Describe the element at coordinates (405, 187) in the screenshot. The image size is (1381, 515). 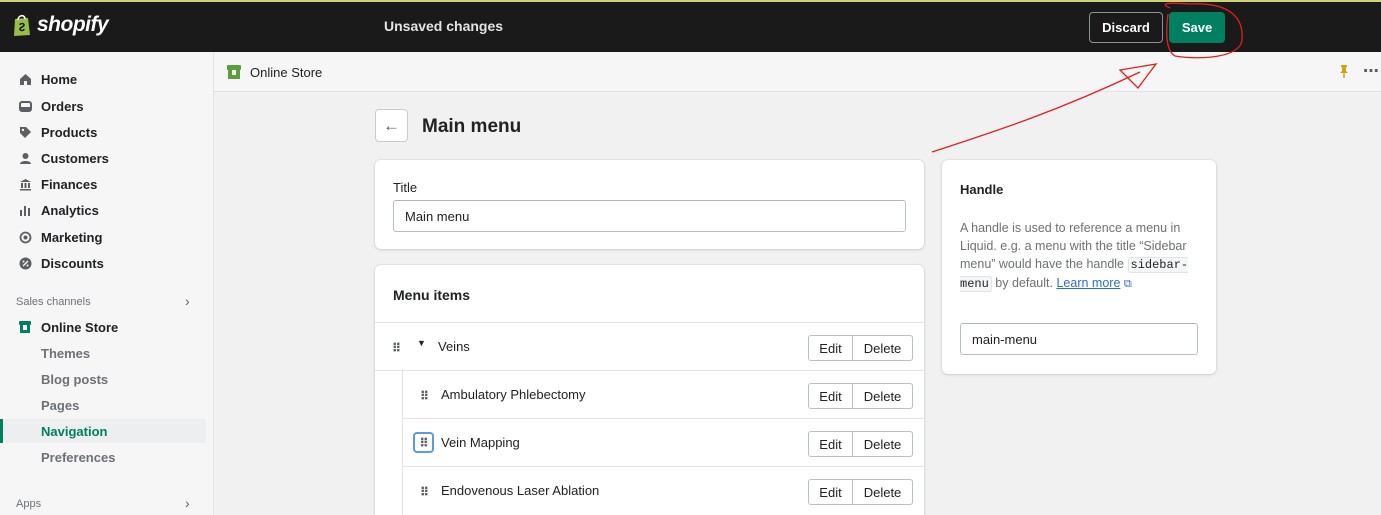
I see `title-field-label: Title` at that location.